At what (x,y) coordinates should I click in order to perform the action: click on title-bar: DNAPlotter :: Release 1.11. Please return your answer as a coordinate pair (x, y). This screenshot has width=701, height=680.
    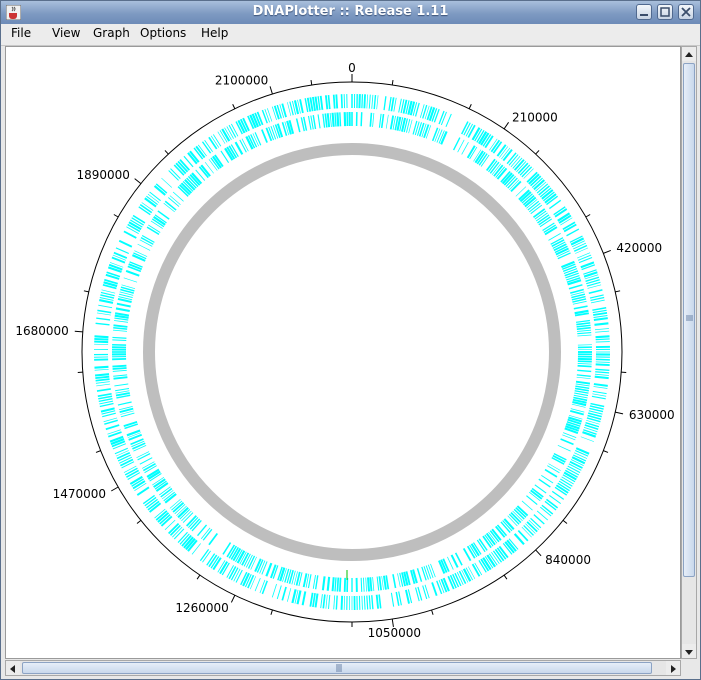
    Looking at the image, I should click on (350, 13).